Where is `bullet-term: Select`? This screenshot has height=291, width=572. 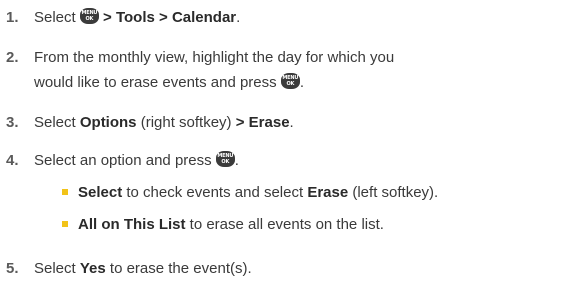
bullet-term: Select is located at coordinates (100, 192).